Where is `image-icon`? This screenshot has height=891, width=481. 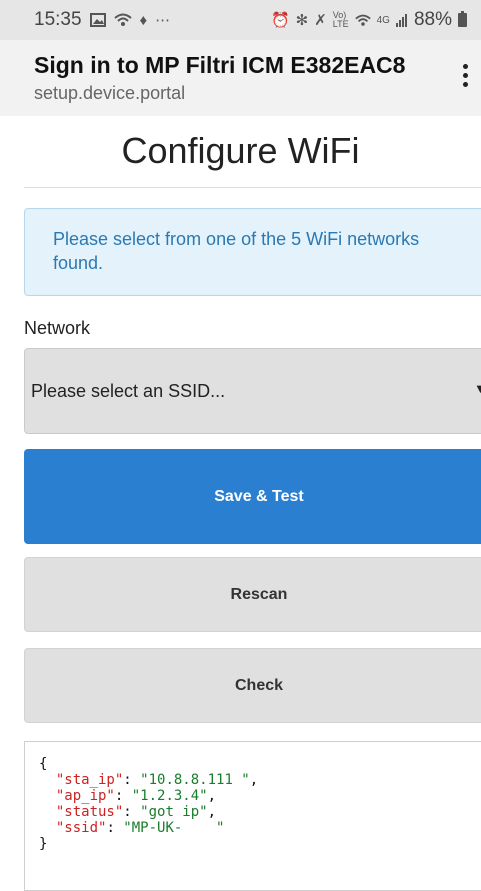 image-icon is located at coordinates (97, 20).